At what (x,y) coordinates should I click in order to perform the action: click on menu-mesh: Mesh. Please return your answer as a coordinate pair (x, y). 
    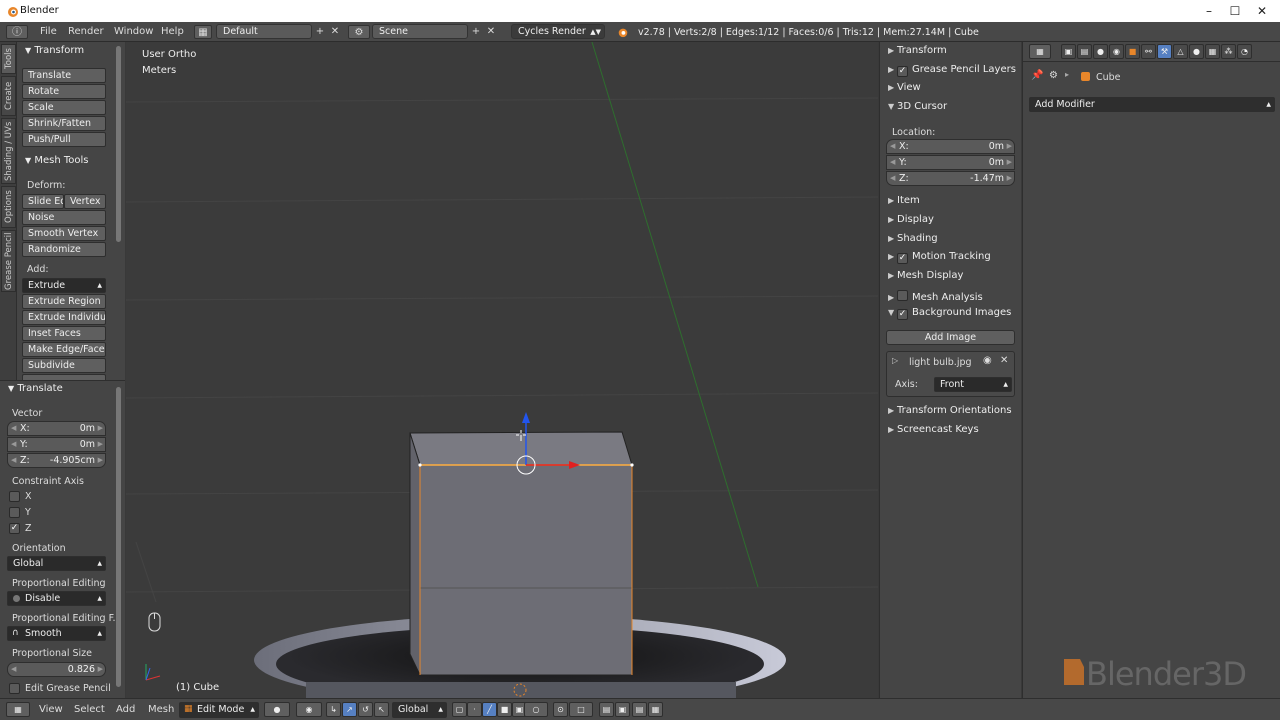
    Looking at the image, I should click on (161, 709).